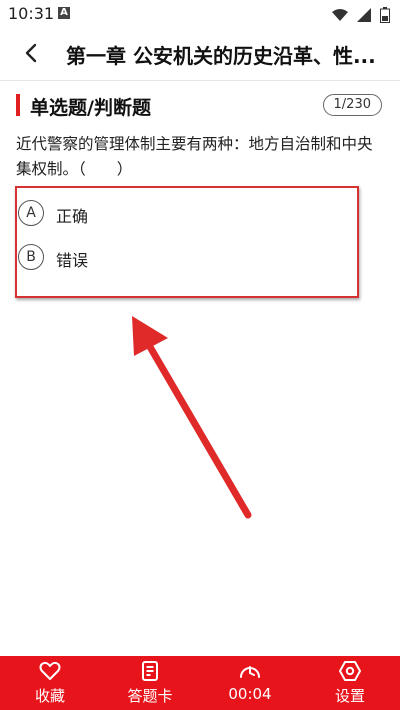 This screenshot has width=400, height=710. I want to click on tab-label: 设置, so click(349, 696).